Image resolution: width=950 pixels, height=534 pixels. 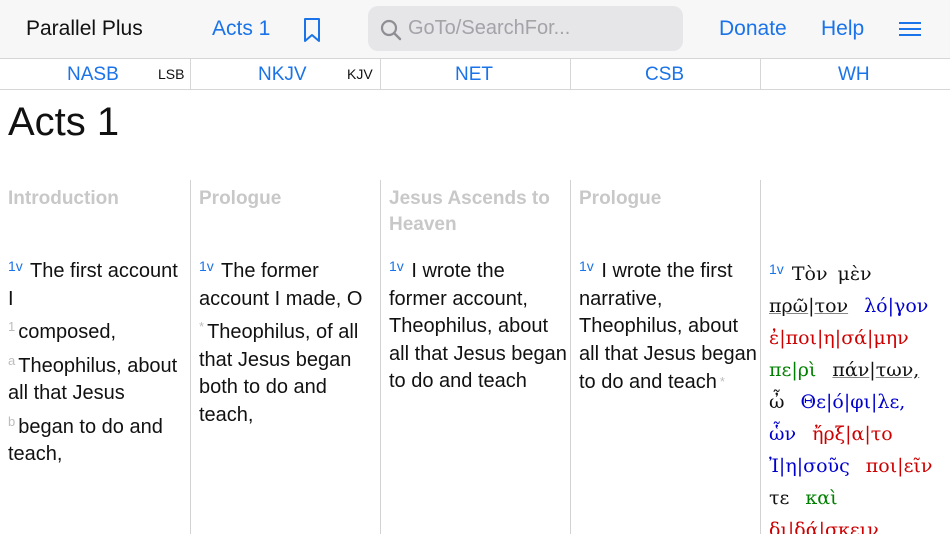 What do you see at coordinates (63, 198) in the screenshot?
I see `section-heading: Introduction` at bounding box center [63, 198].